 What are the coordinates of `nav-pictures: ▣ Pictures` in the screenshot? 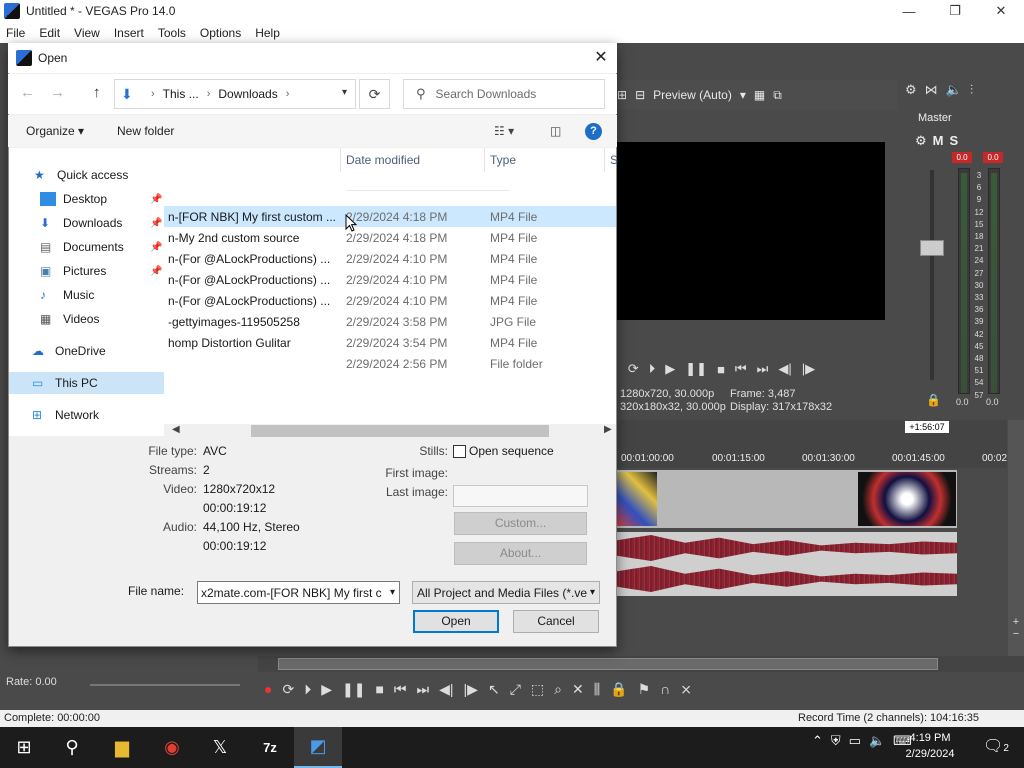 It's located at (73, 271).